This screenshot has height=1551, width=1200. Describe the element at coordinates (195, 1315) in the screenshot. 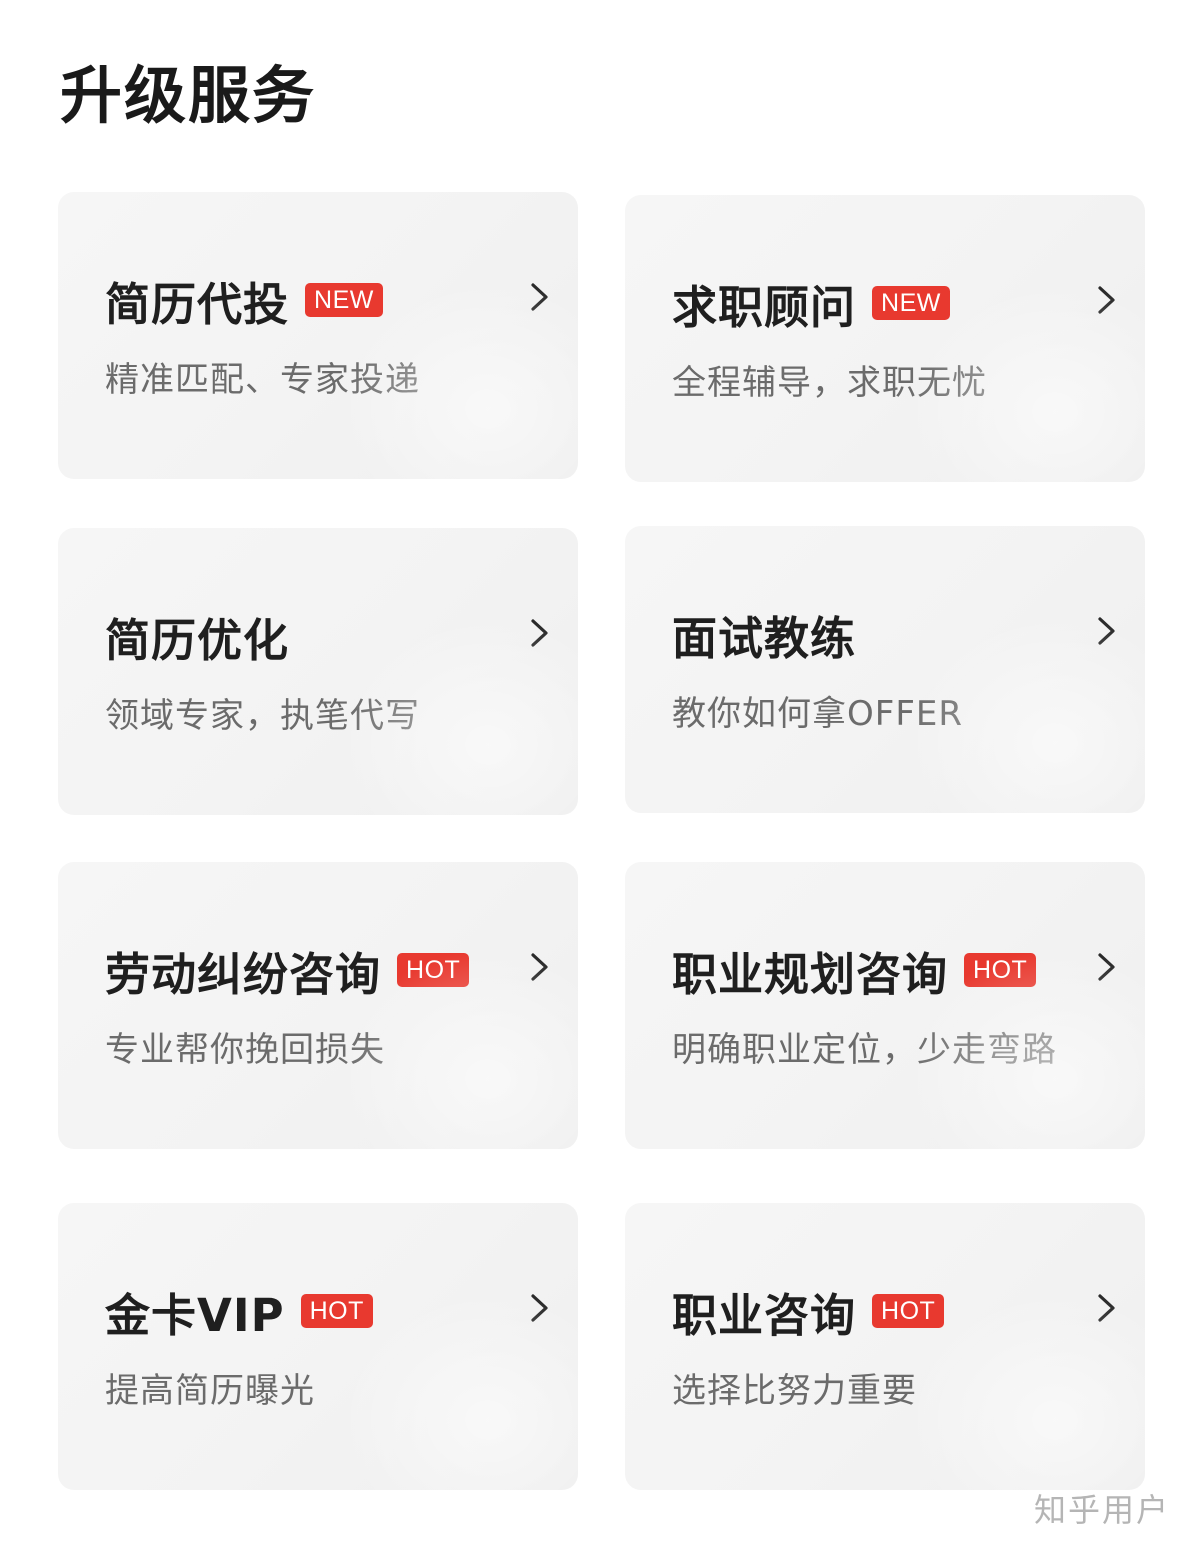

I see `card-title: 金卡VIP` at that location.